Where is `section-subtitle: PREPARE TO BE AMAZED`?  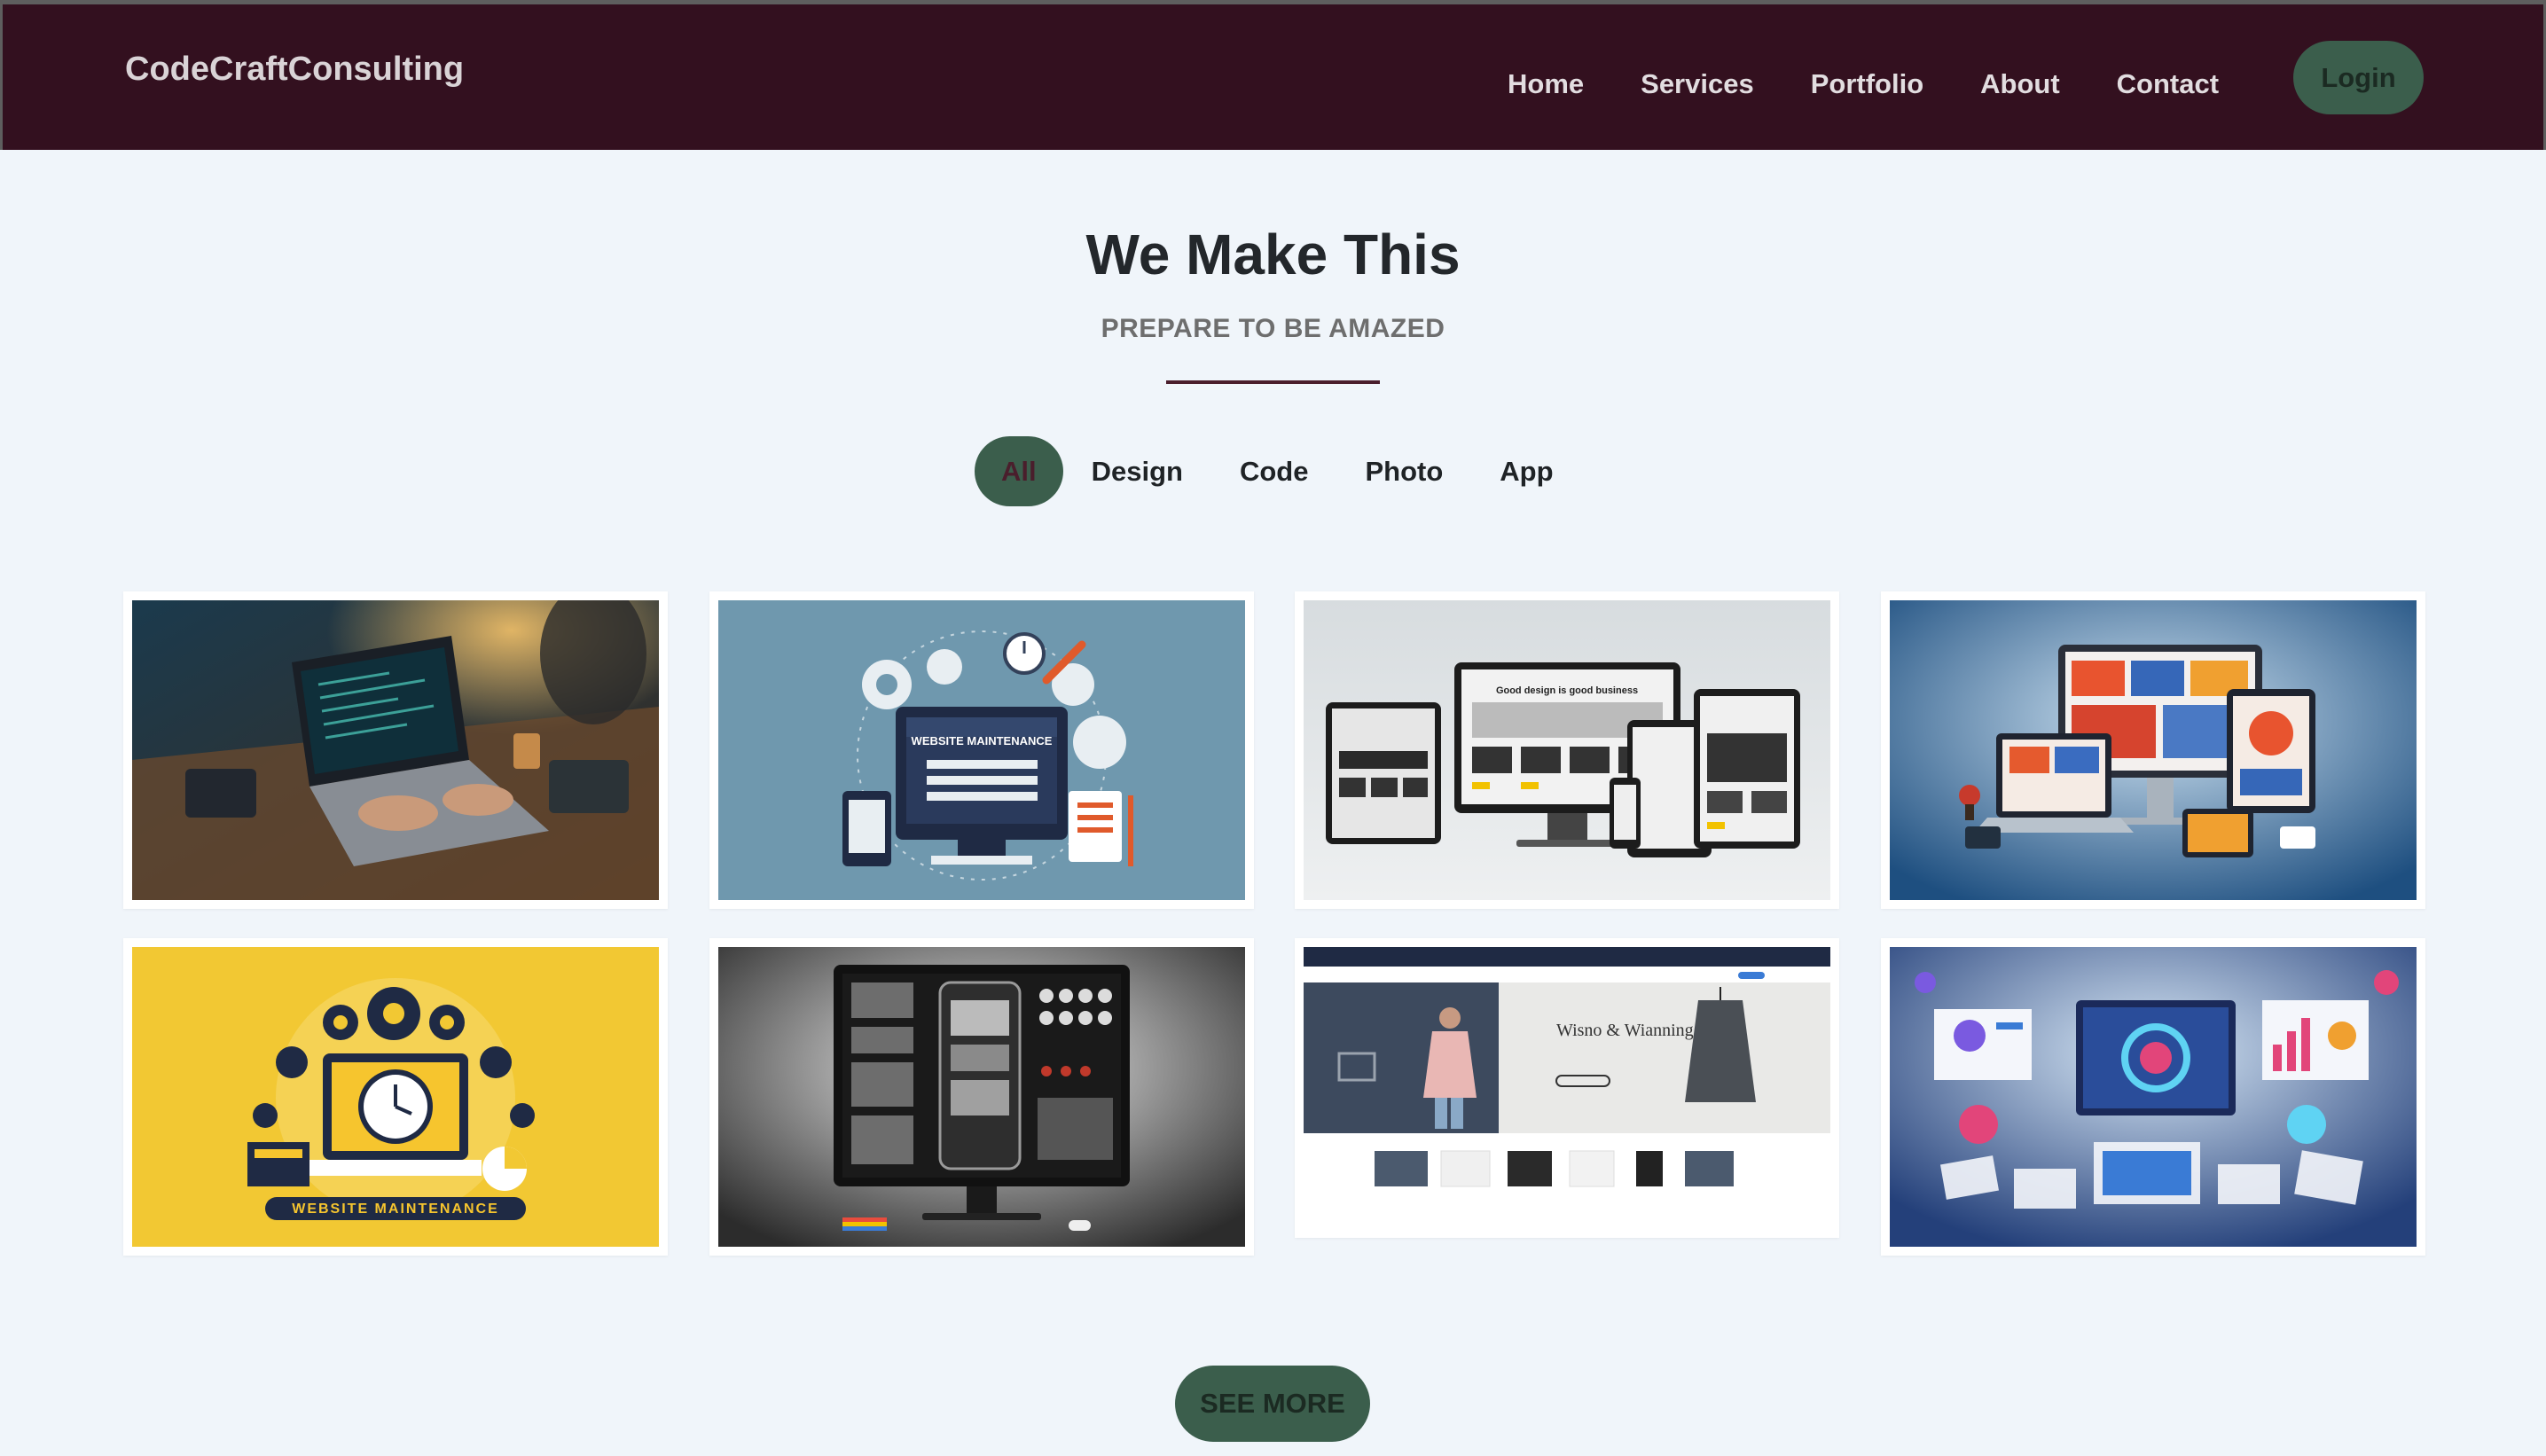
section-subtitle: PREPARE TO BE AMAZED is located at coordinates (1273, 328).